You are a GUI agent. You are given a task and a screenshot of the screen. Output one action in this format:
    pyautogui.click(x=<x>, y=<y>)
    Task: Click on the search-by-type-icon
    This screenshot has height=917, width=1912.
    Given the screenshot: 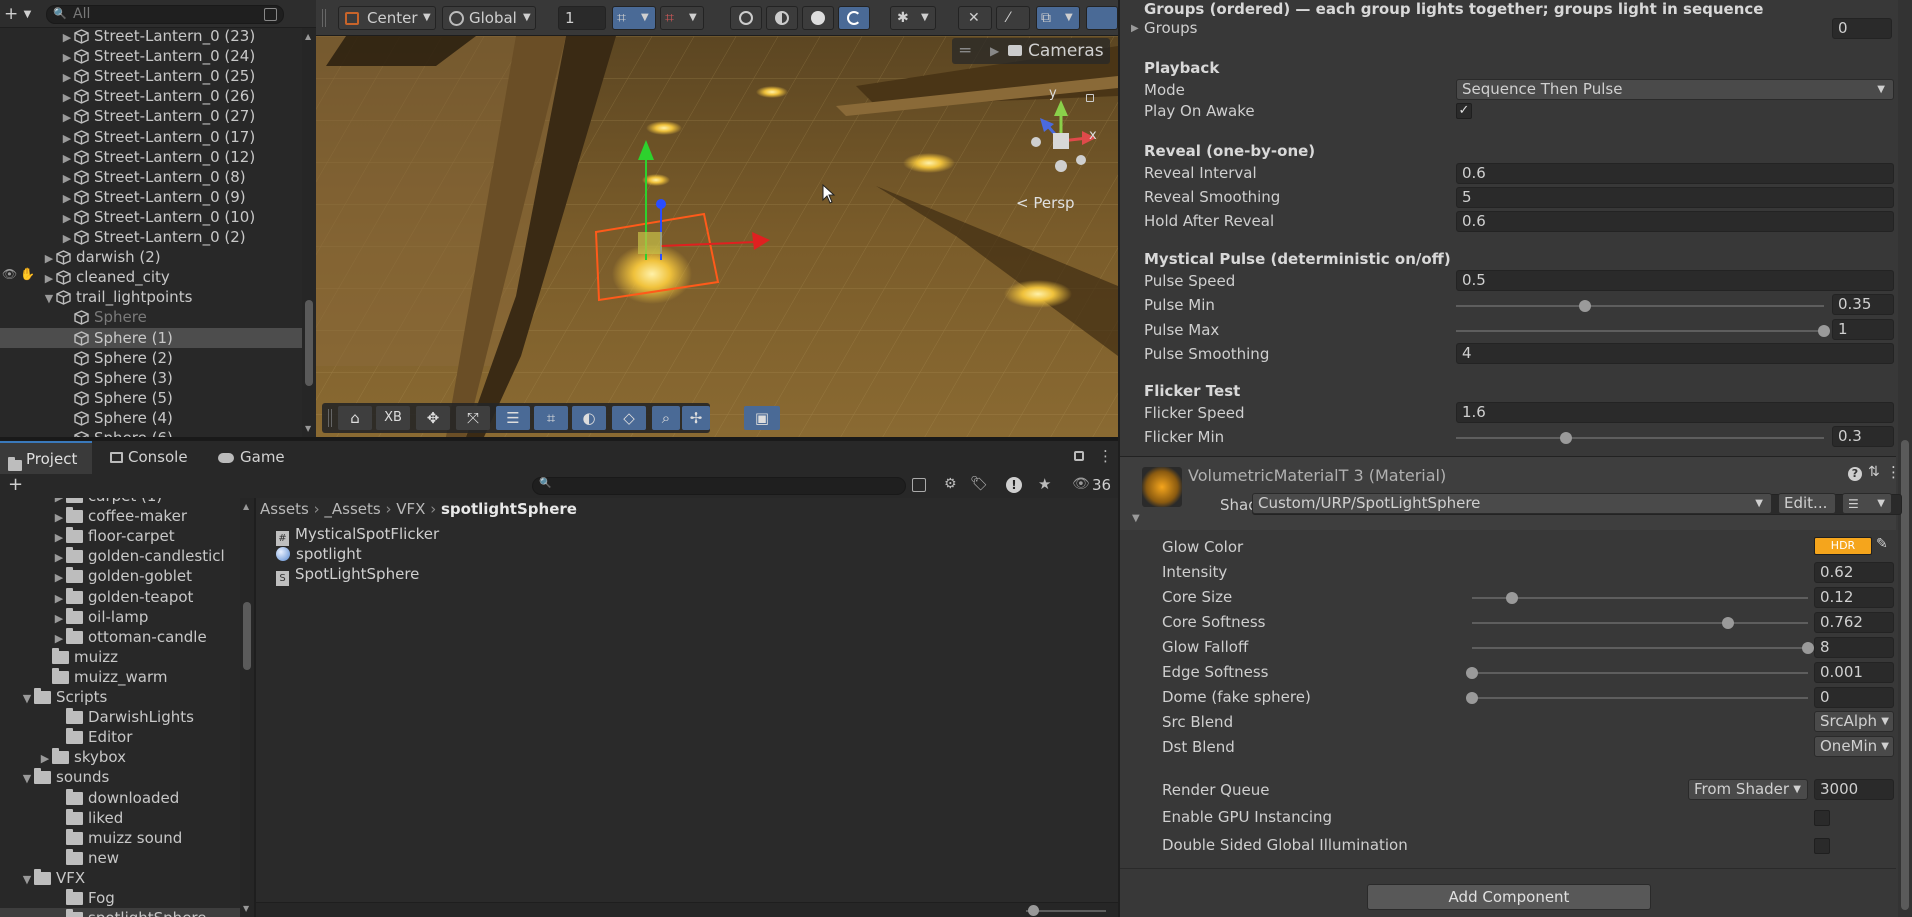 What is the action you would take?
    pyautogui.click(x=919, y=485)
    